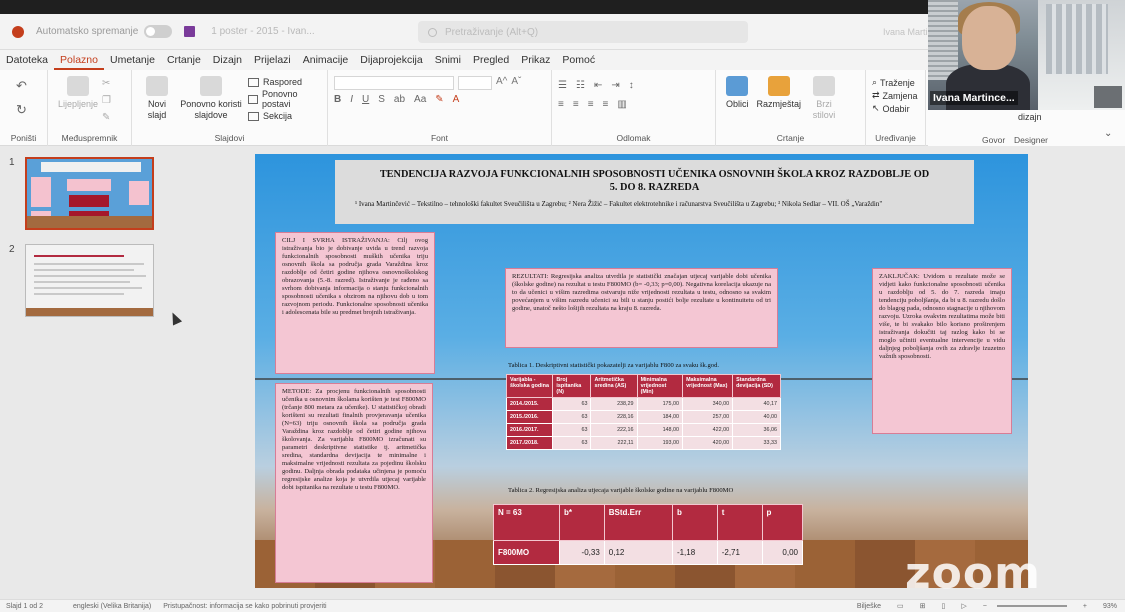 The image size is (1125, 612). What do you see at coordinates (621, 104) in the screenshot?
I see `columns-icon: ▥` at bounding box center [621, 104].